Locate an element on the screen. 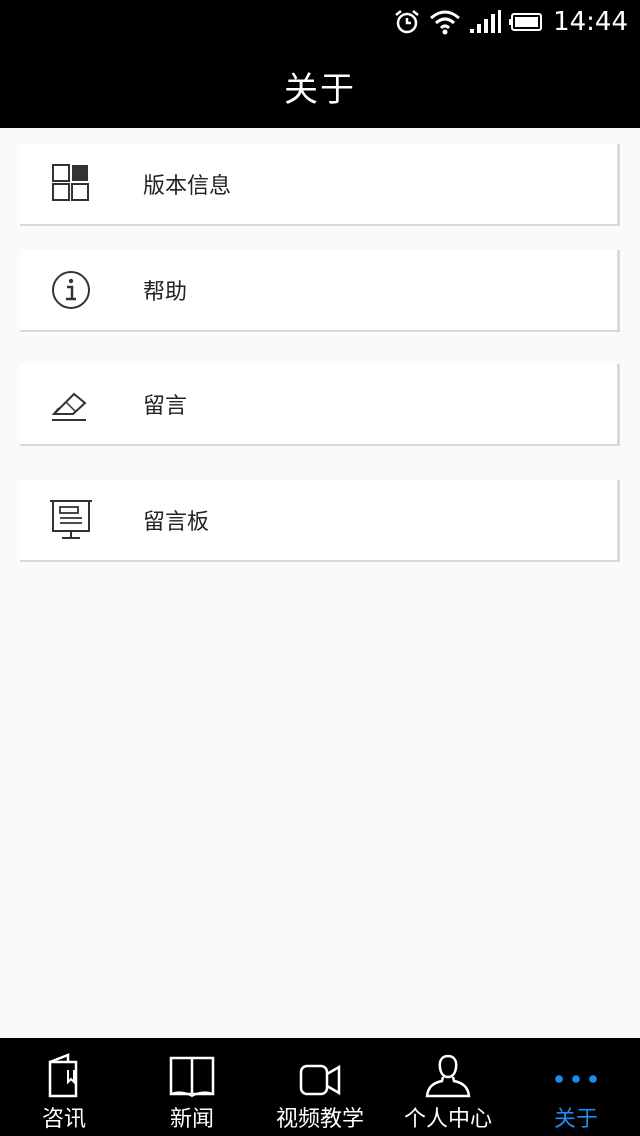 The image size is (640, 1136). tab-video-tutorial: 视频教学 is located at coordinates (320, 1087).